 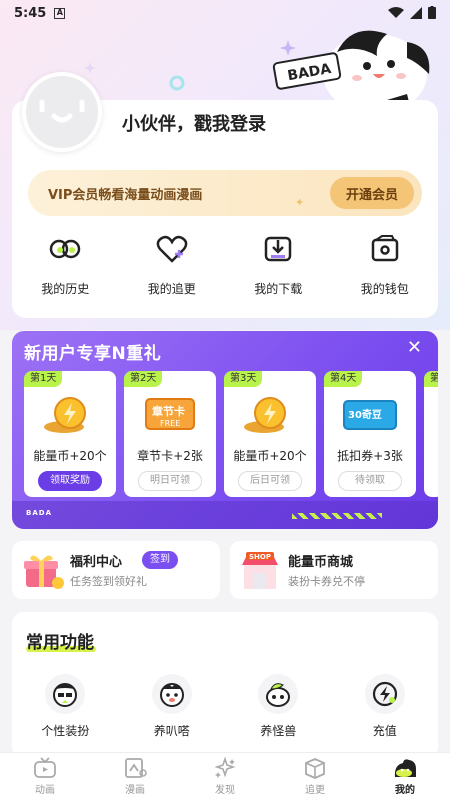 I want to click on heart-plus-icon, so click(x=172, y=249).